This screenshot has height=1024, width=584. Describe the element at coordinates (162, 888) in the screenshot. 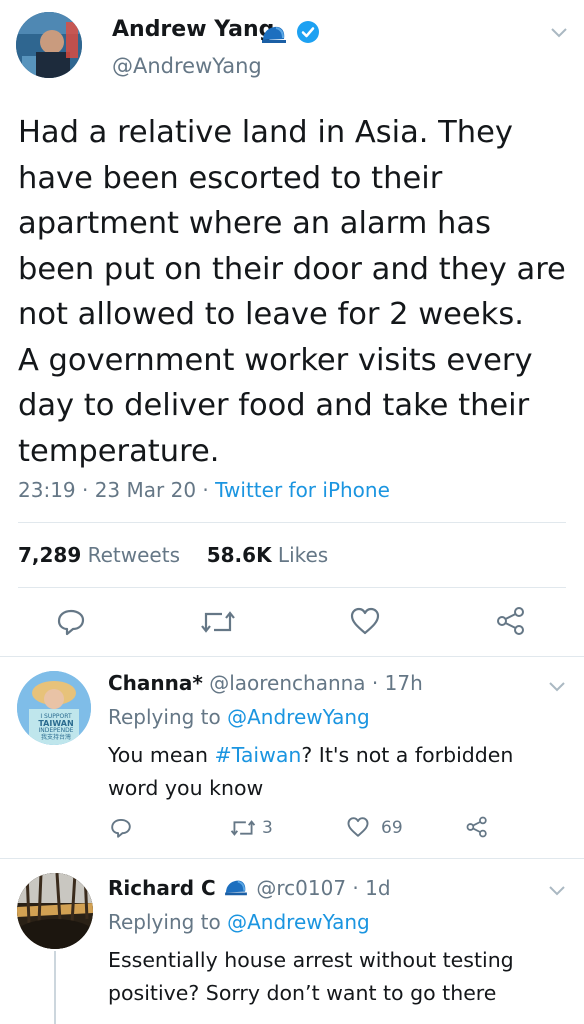

I see `reply-author-name: Richard C` at that location.